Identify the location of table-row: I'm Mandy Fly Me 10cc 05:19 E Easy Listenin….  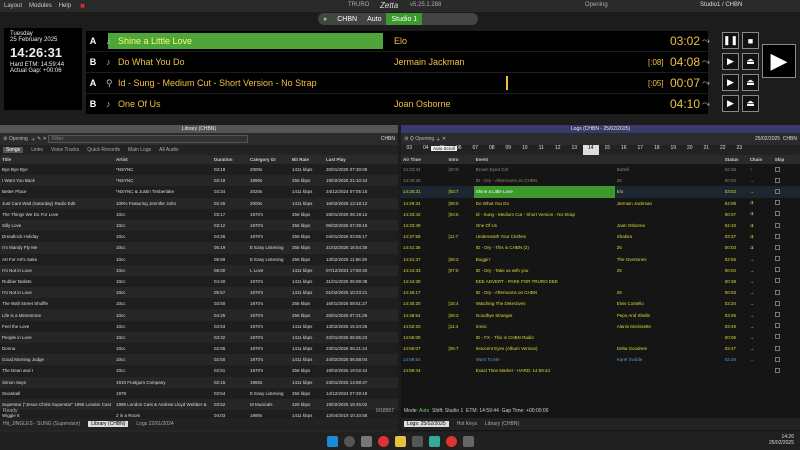
(199, 248).